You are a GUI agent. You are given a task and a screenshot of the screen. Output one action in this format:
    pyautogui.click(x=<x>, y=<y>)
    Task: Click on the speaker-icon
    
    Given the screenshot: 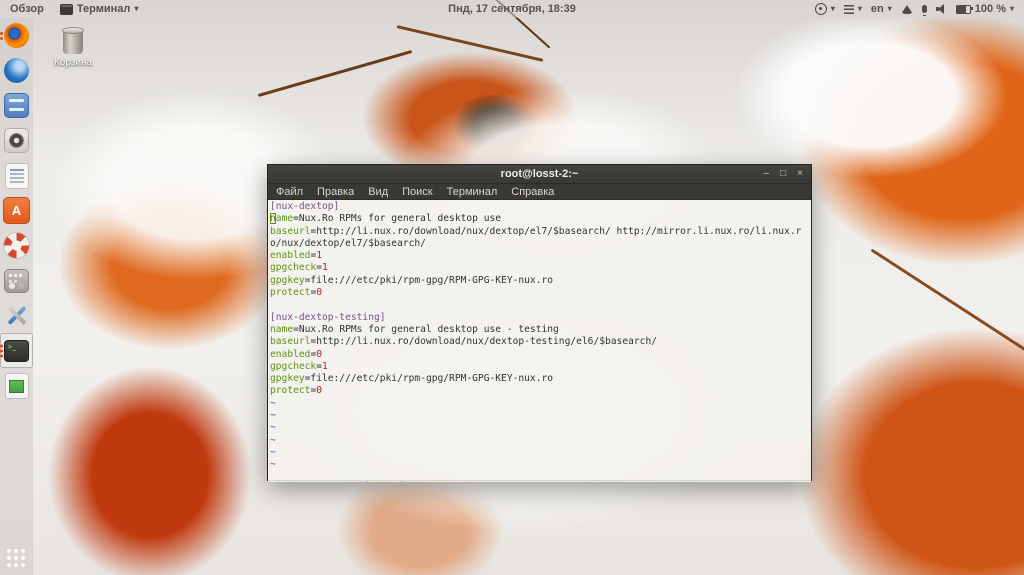 What is the action you would take?
    pyautogui.click(x=941, y=9)
    